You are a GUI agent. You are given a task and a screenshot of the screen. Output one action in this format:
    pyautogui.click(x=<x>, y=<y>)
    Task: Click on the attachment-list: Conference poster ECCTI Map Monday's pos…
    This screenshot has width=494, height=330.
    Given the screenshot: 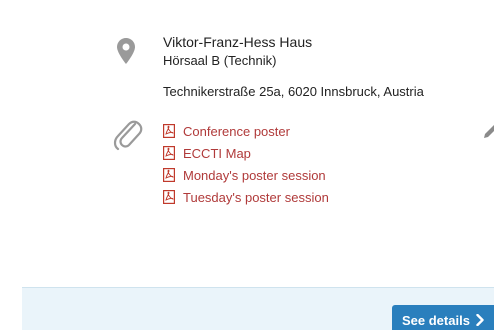 What is the action you would take?
    pyautogui.click(x=246, y=164)
    